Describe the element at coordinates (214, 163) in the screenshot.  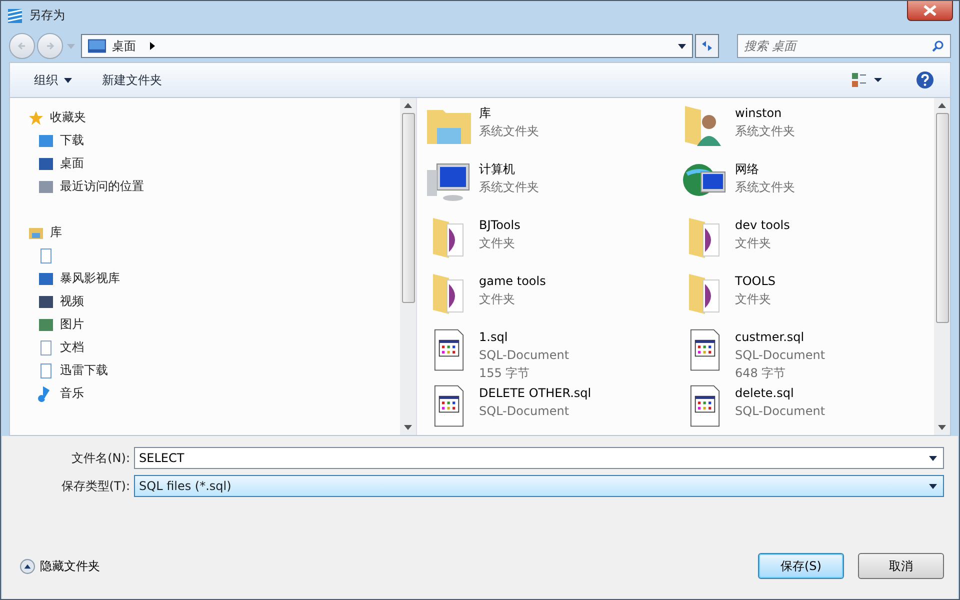
I see `sidebar-item: 桌面` at that location.